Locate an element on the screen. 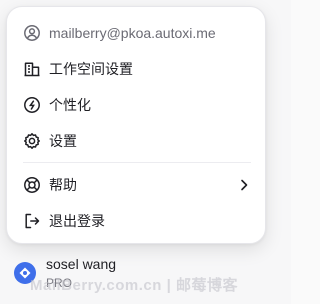 The height and width of the screenshot is (304, 320). menu-item-help: 帮助 is located at coordinates (136, 185).